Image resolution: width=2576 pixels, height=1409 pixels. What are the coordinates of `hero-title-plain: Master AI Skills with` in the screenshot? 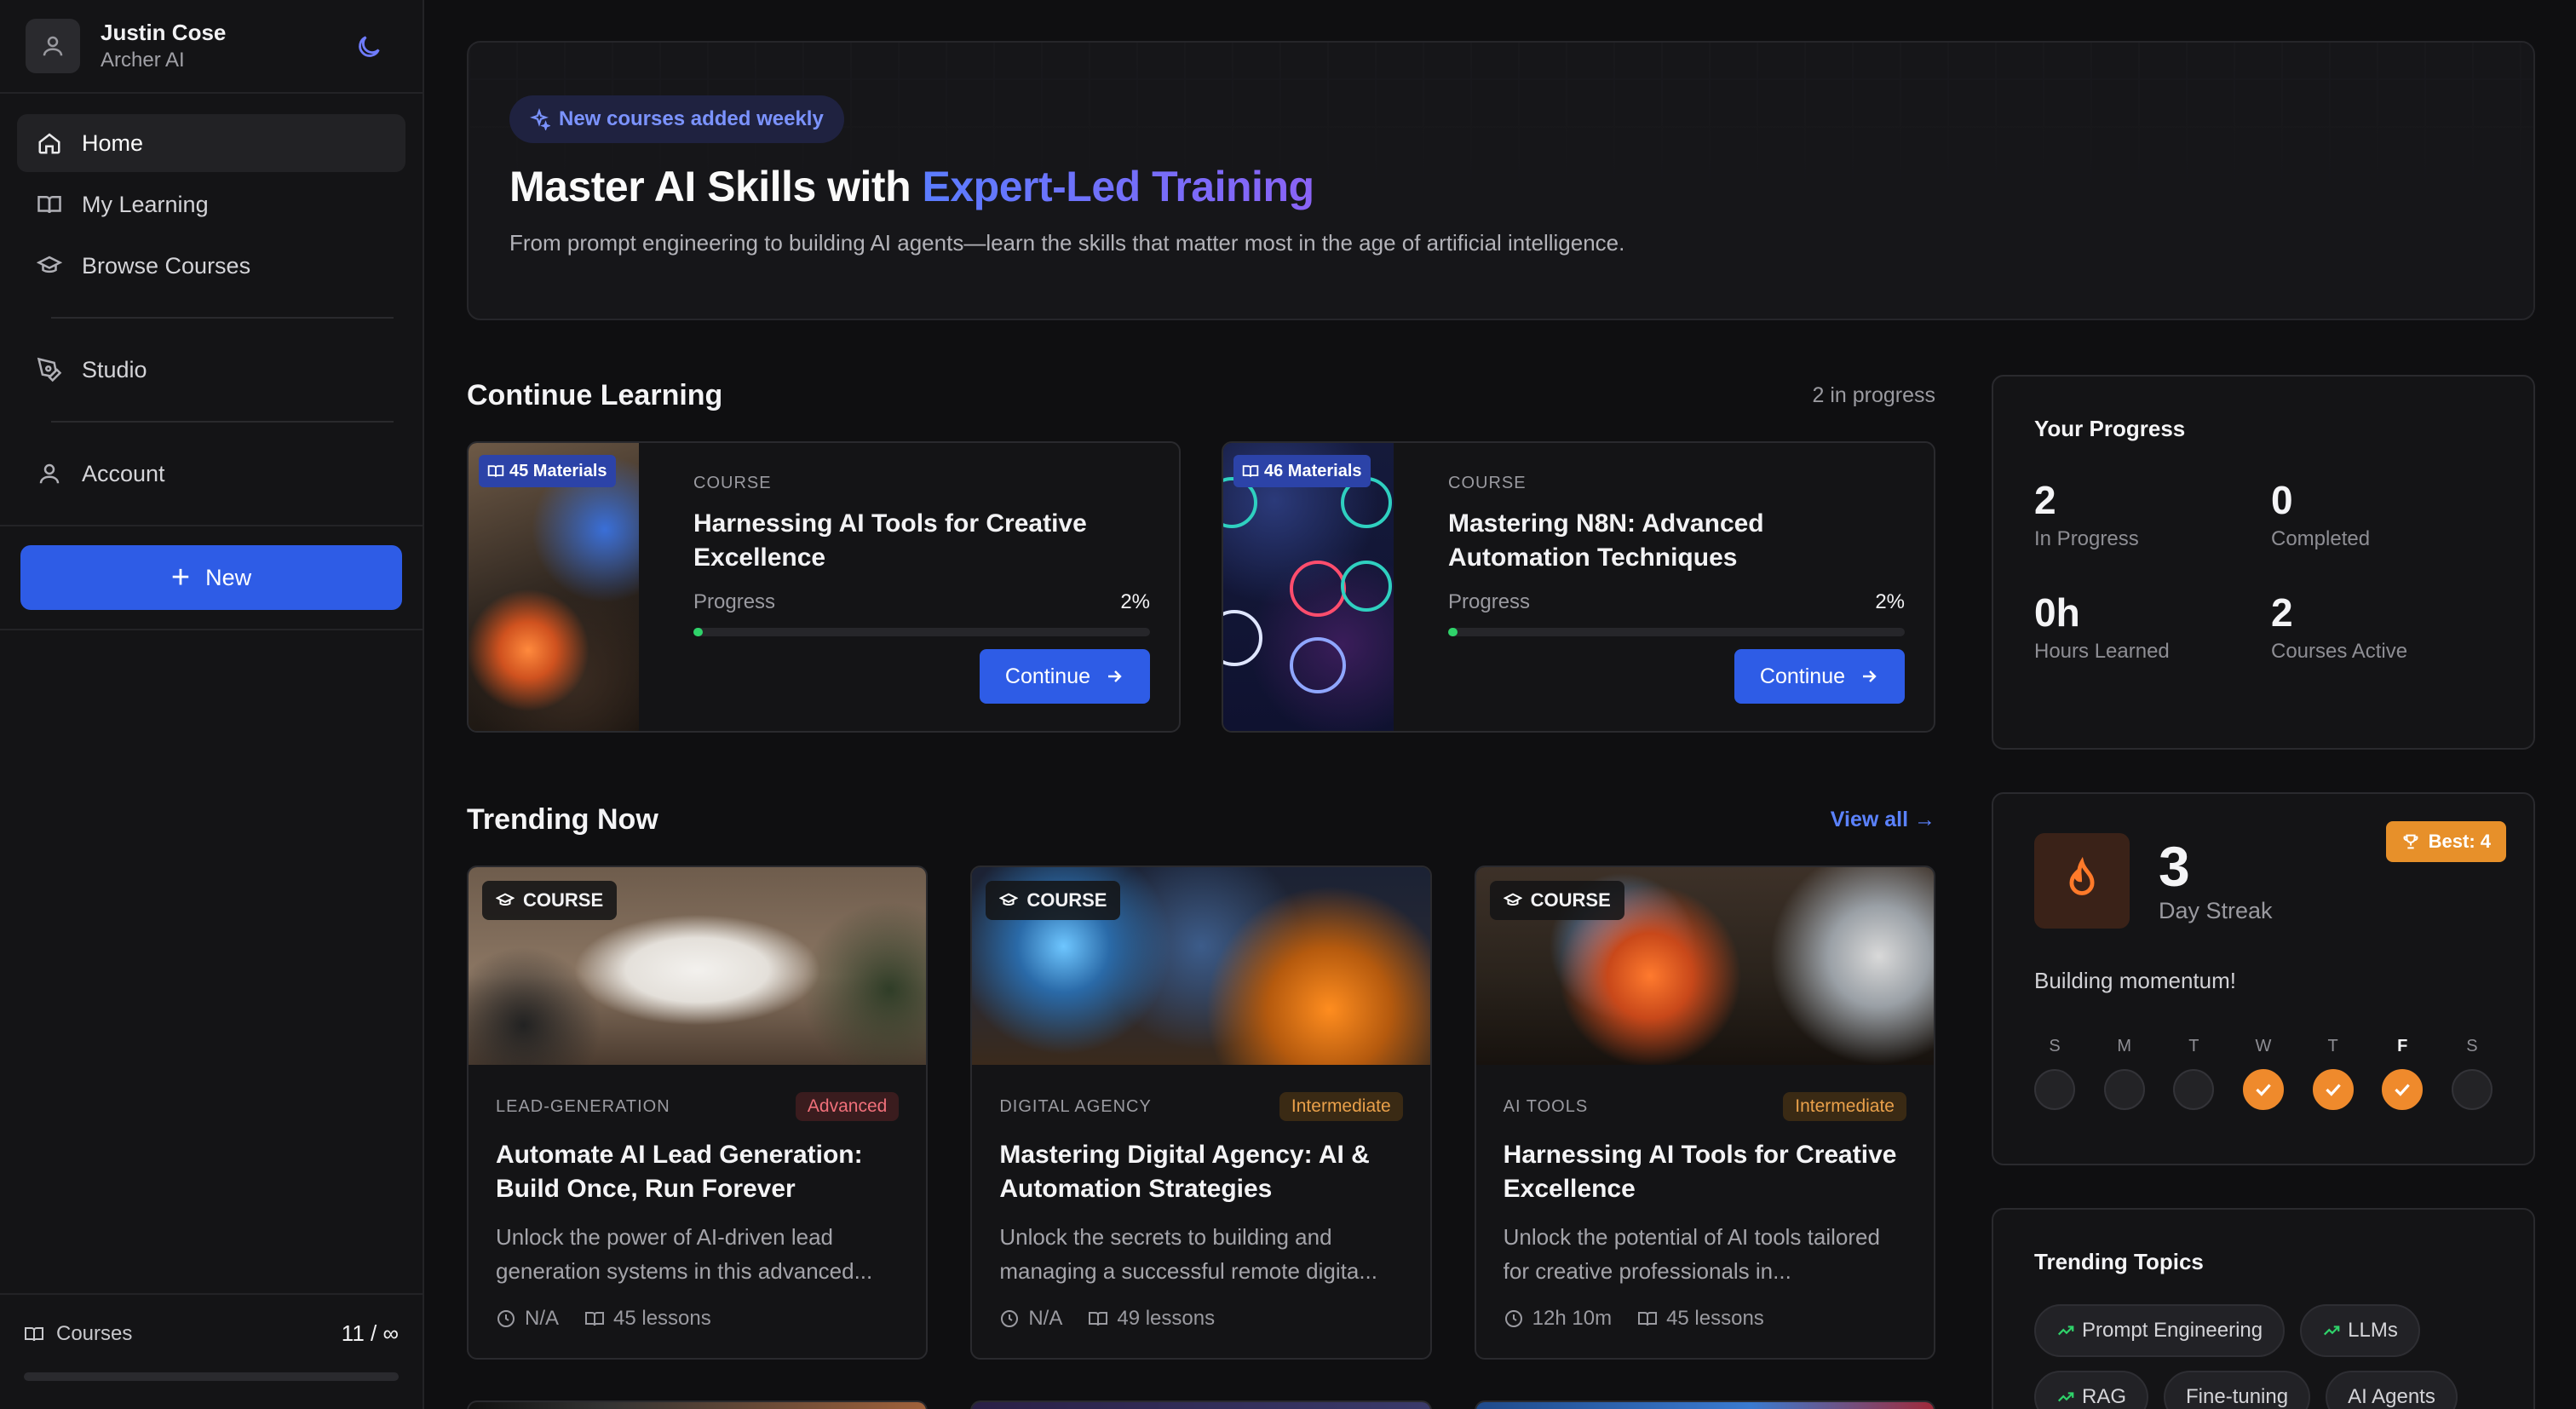 It's located at (716, 186).